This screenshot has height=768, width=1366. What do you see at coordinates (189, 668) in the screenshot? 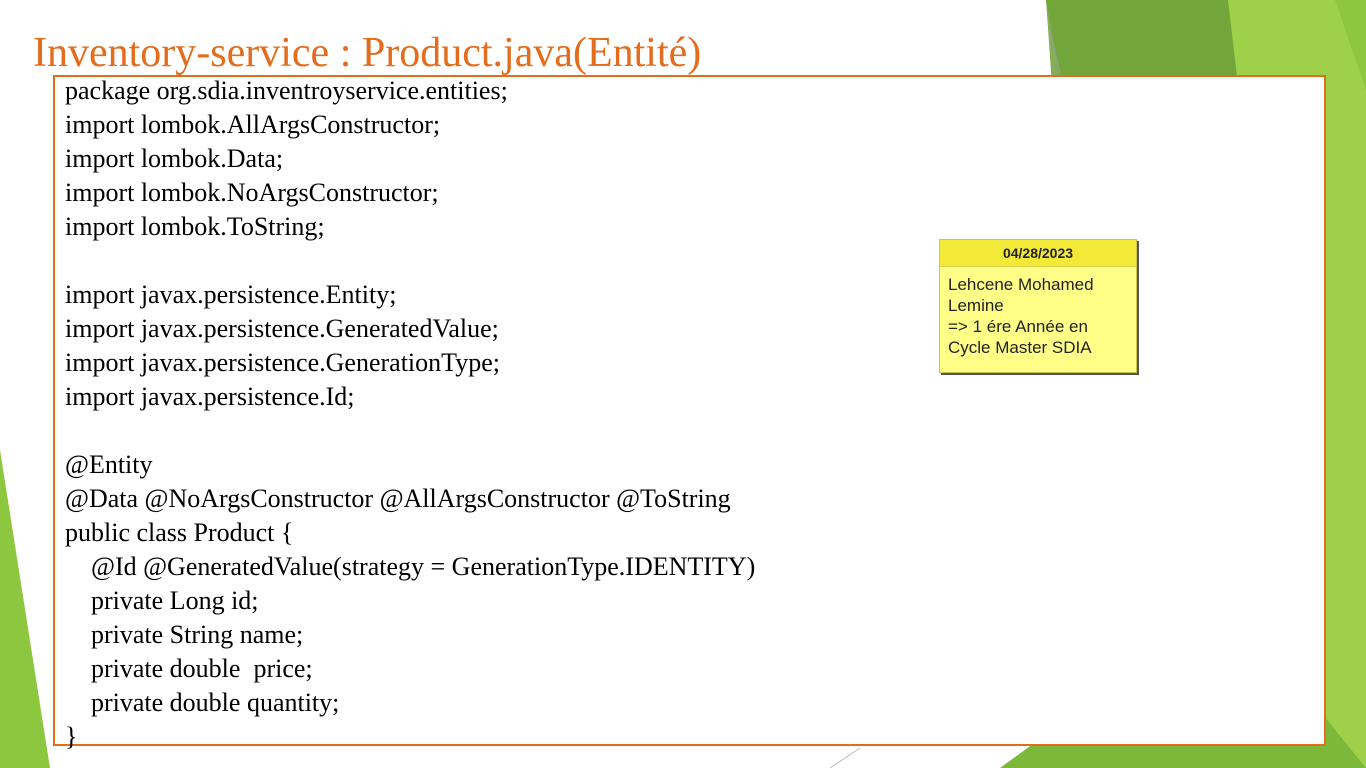
I see `code-line: private double price;` at bounding box center [189, 668].